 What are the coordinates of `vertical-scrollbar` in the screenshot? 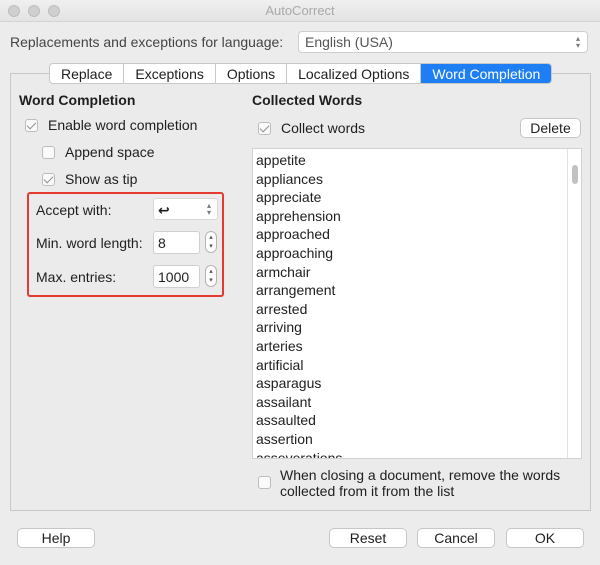 It's located at (574, 303).